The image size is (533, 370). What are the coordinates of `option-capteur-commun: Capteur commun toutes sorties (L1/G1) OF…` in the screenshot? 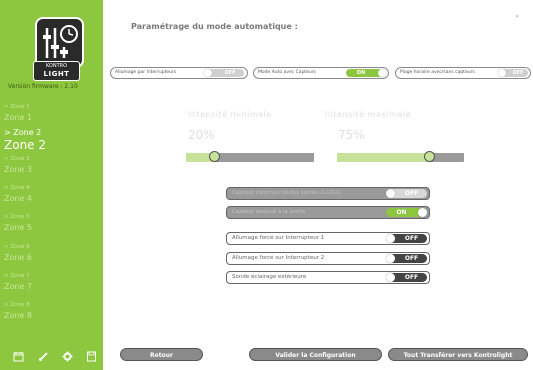 It's located at (328, 193).